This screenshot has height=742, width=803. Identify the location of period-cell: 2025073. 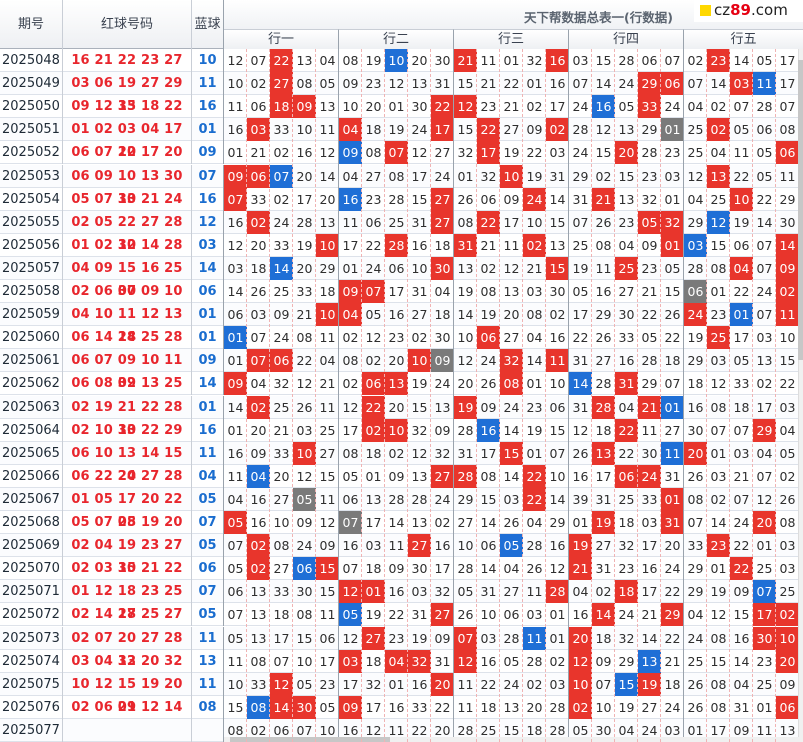
(31, 638).